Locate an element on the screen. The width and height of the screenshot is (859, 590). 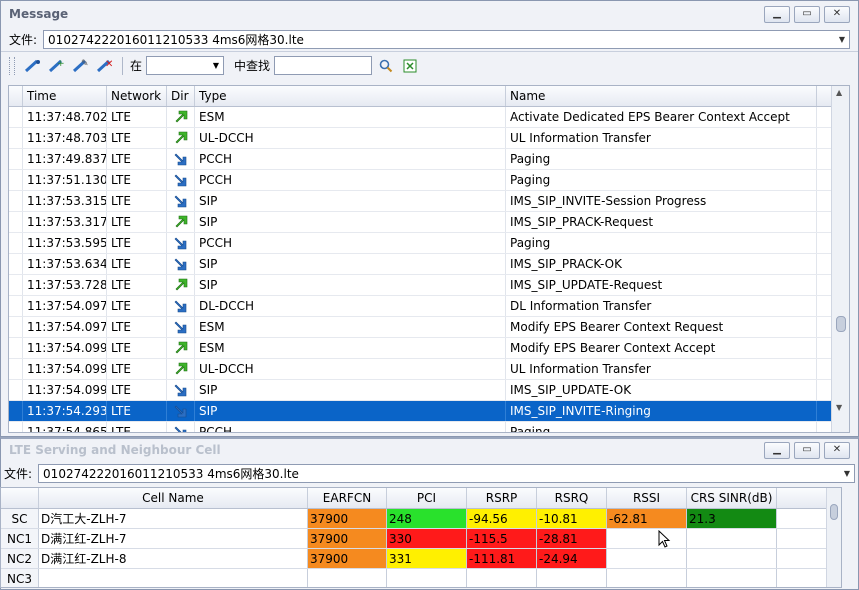
uplink-arrow-icon is located at coordinates (181, 117).